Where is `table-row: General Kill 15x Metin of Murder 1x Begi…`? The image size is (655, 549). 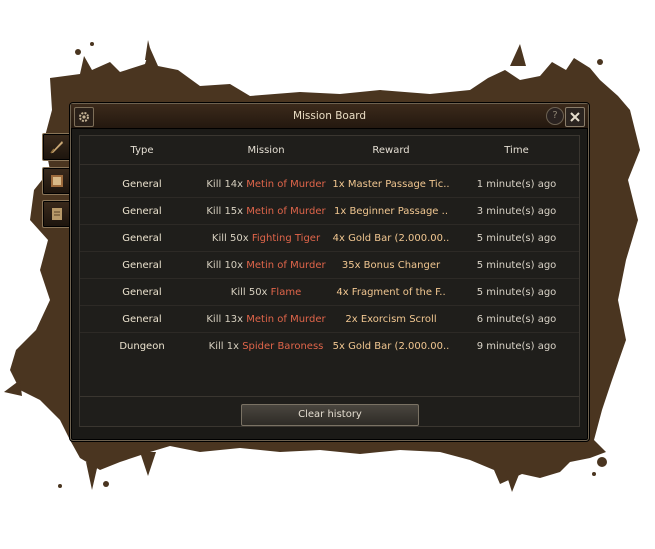 table-row: General Kill 15x Metin of Murder 1x Begi… is located at coordinates (329, 210).